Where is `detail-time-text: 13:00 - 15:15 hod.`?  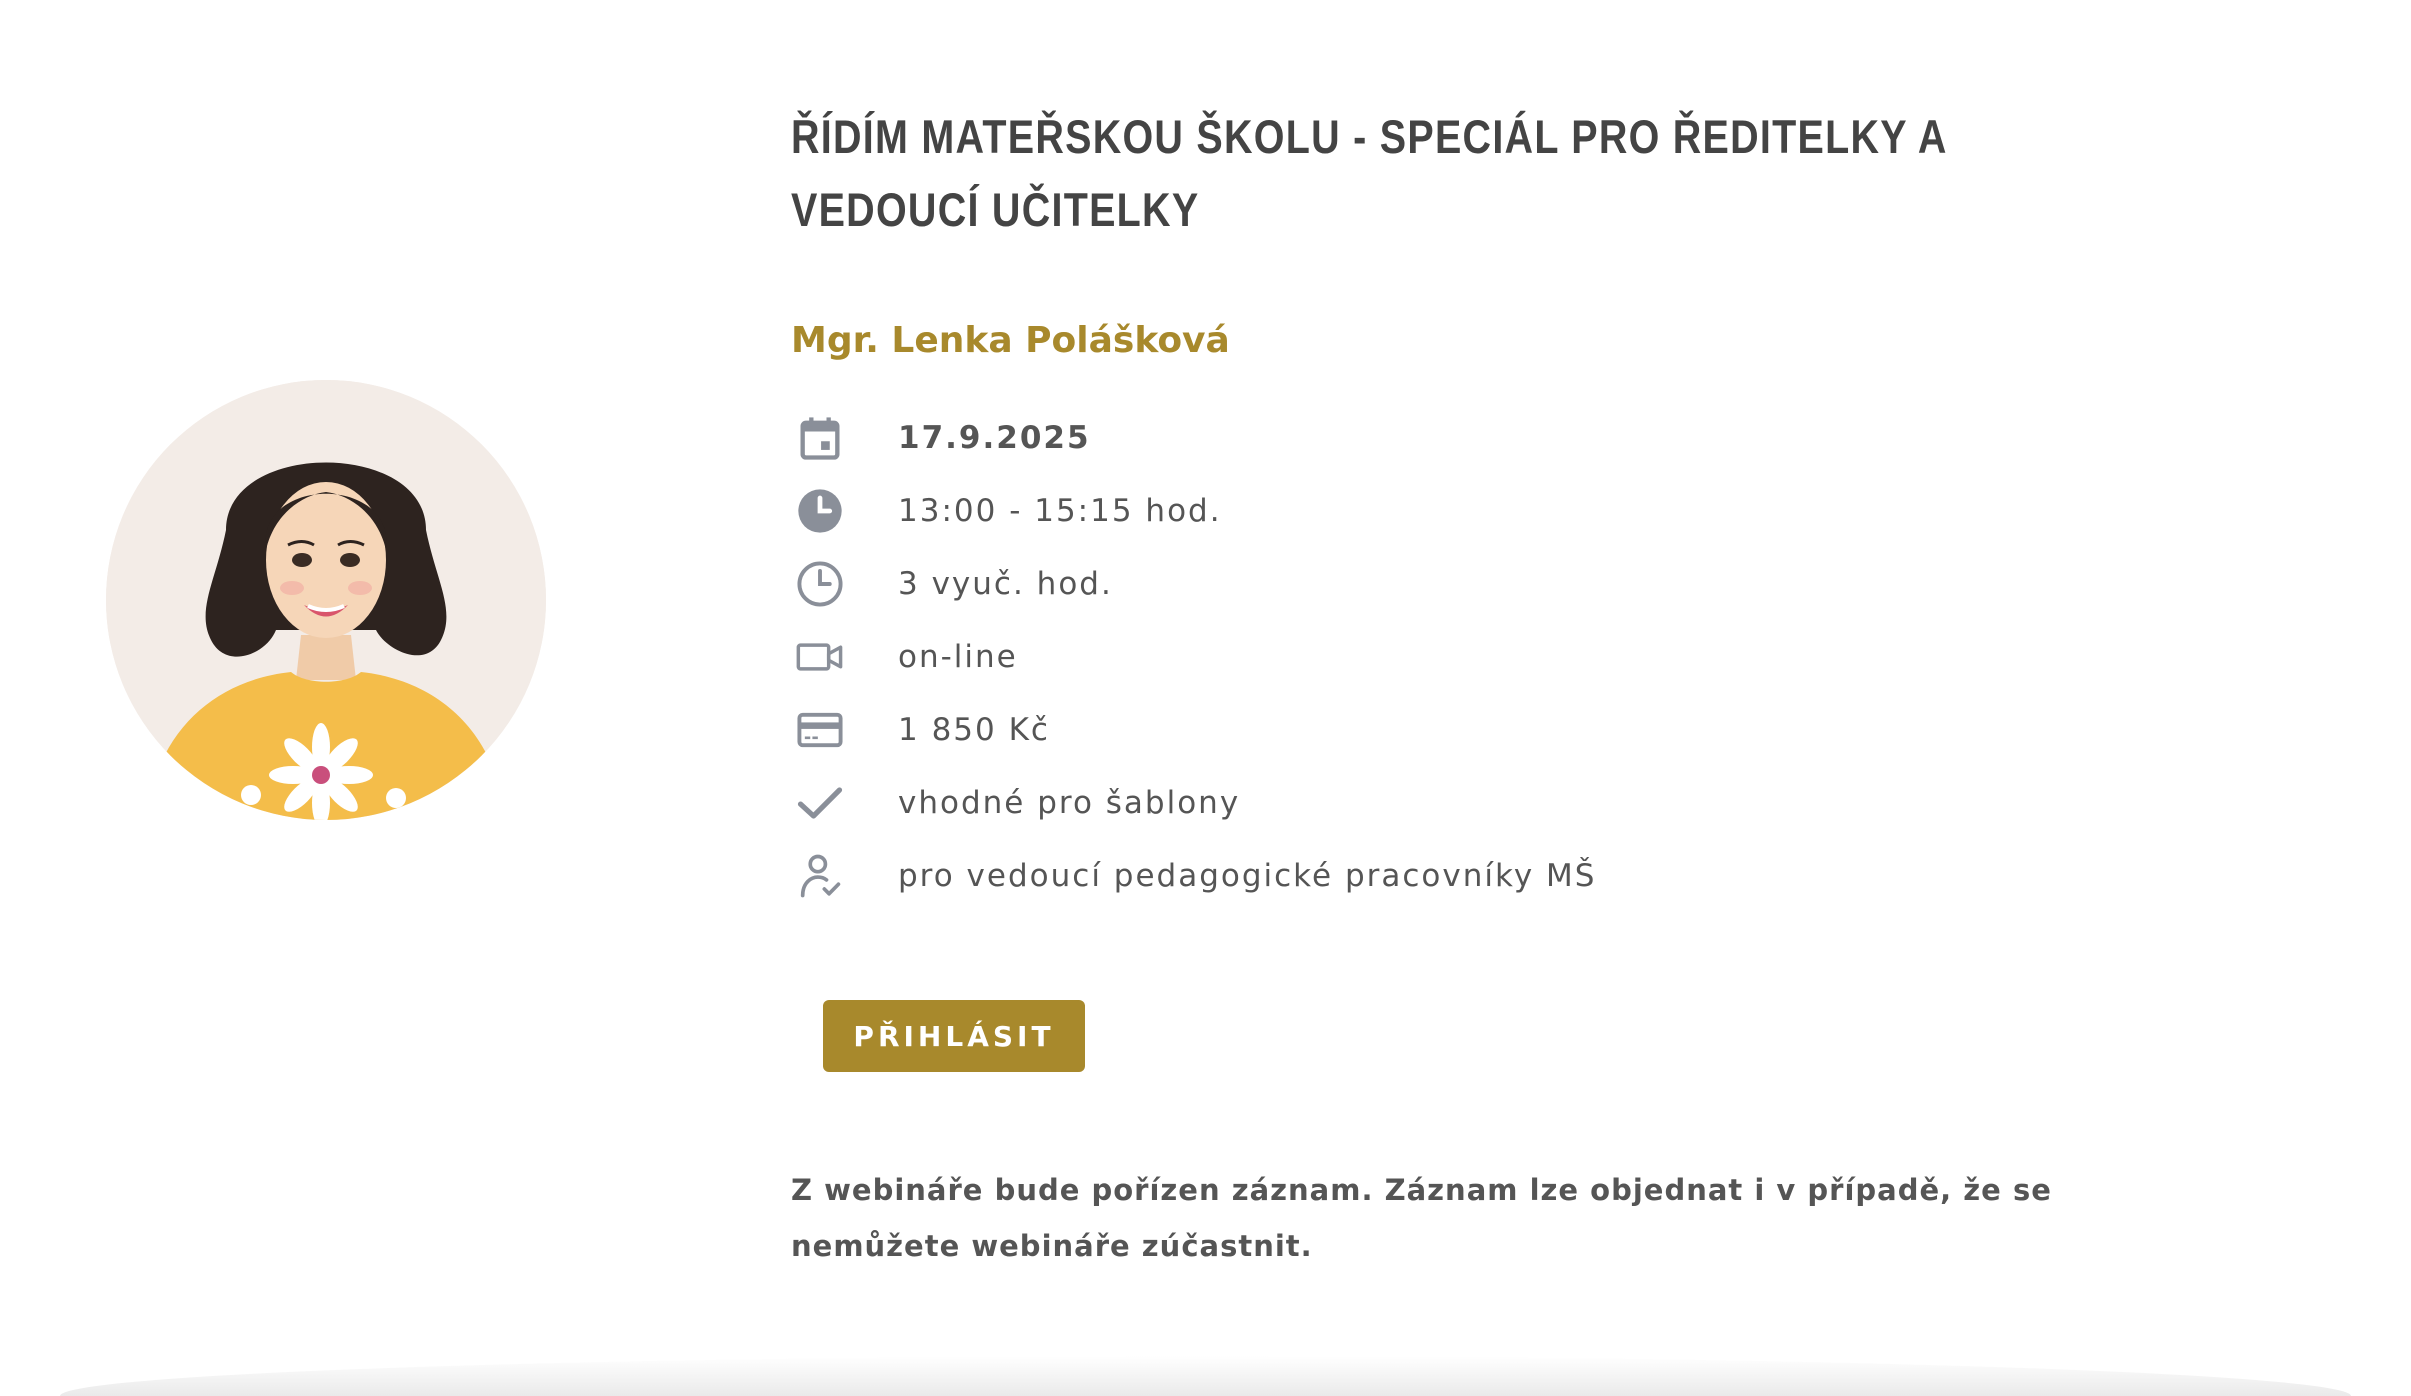 detail-time-text: 13:00 - 15:15 hod. is located at coordinates (1060, 510).